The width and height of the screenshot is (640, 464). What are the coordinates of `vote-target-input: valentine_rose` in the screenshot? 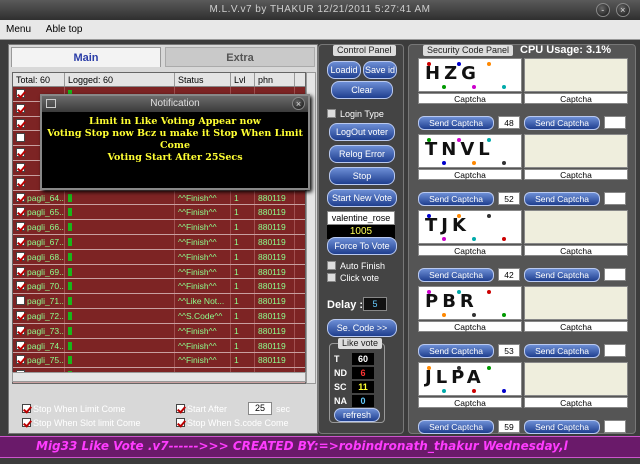 It's located at (361, 218).